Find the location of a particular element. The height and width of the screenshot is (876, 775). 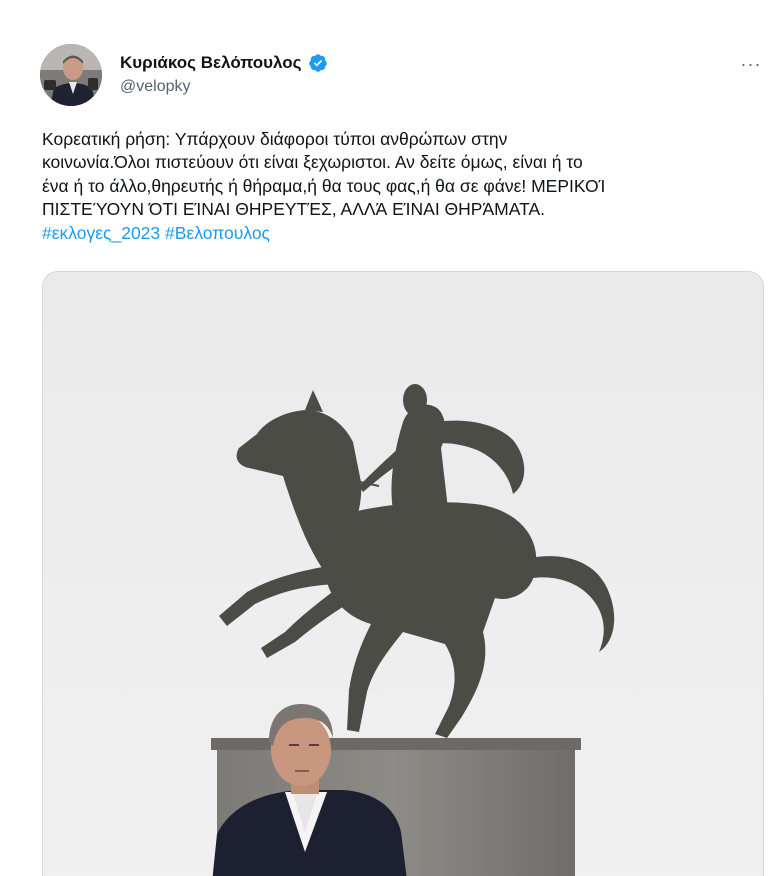

hashtag-link: #εκλογες_2023 is located at coordinates (101, 233).